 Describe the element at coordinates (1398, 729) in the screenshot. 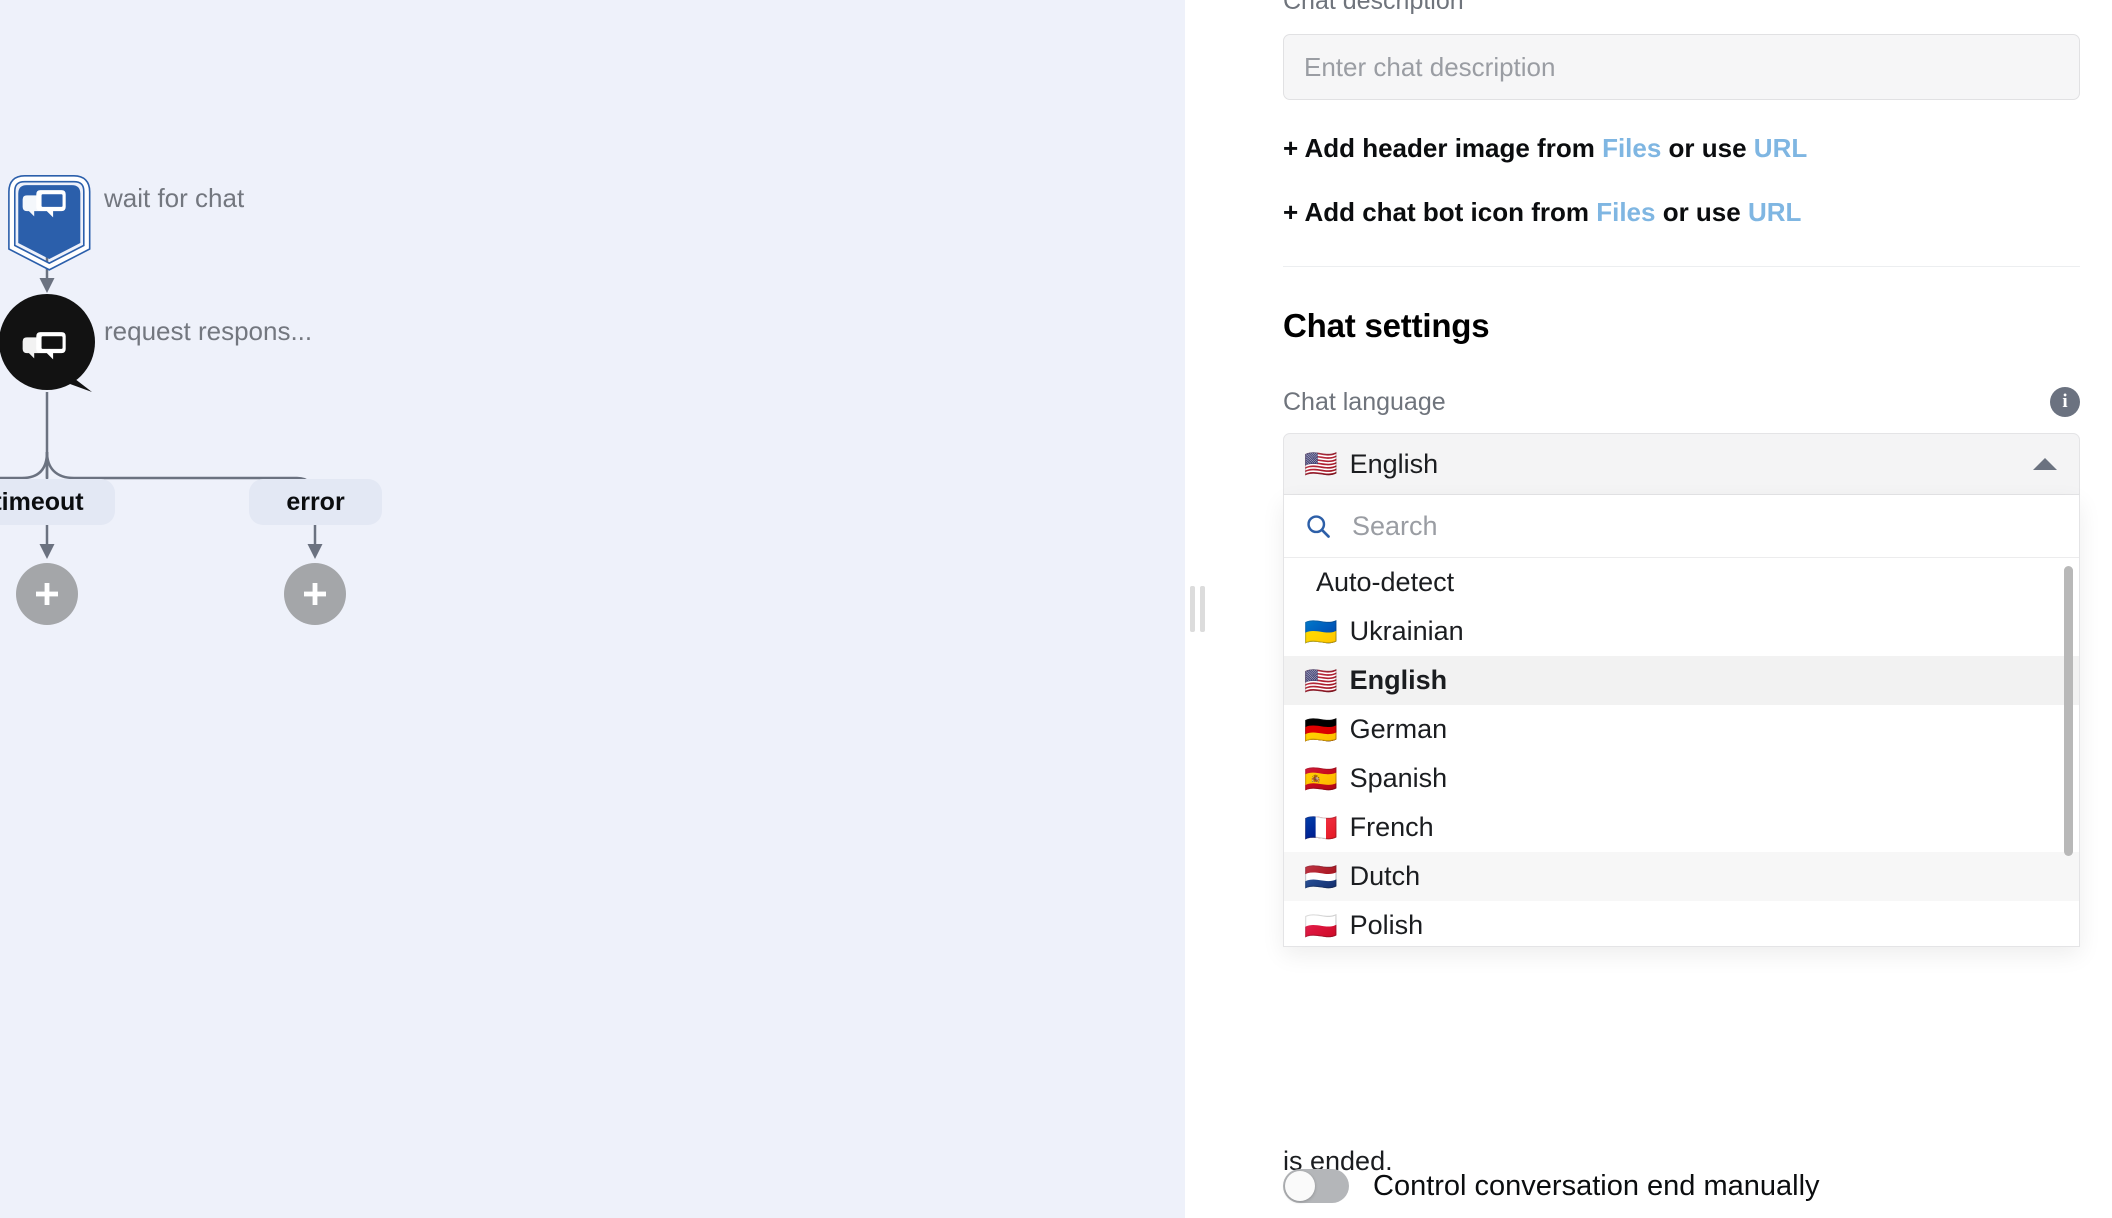

I see `language-option-label: German` at that location.